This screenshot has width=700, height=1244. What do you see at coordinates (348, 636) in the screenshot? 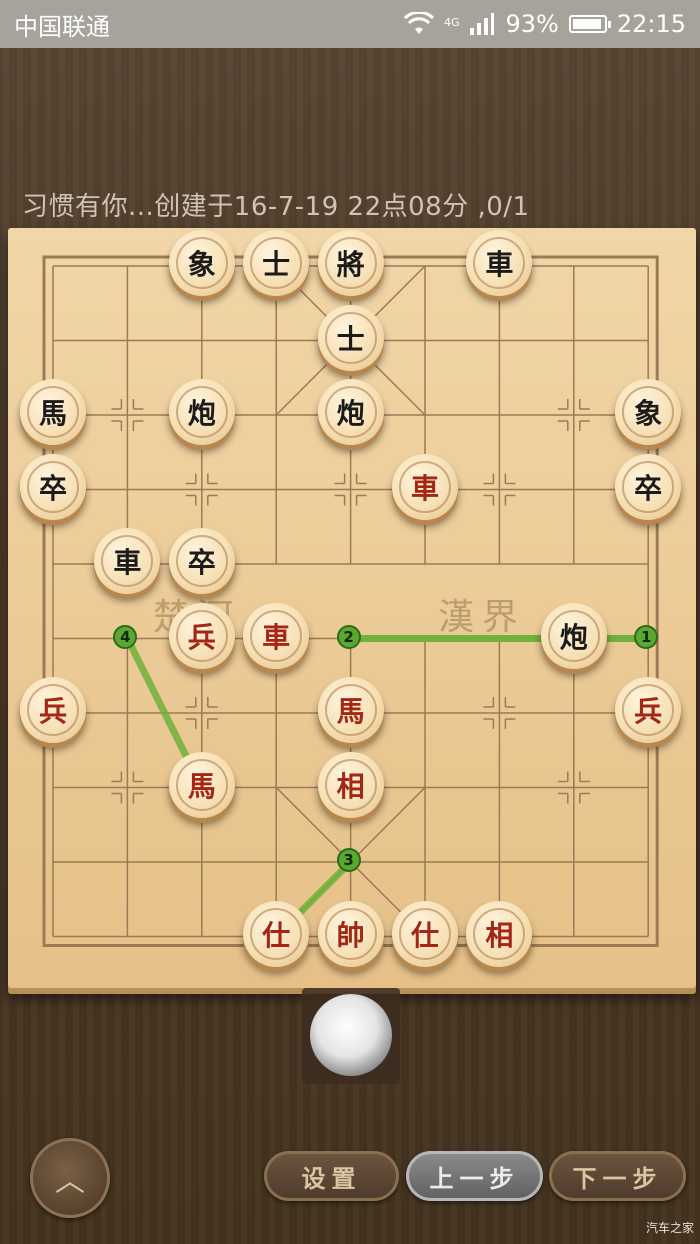
I see `move-hint-marker-2: 2` at bounding box center [348, 636].